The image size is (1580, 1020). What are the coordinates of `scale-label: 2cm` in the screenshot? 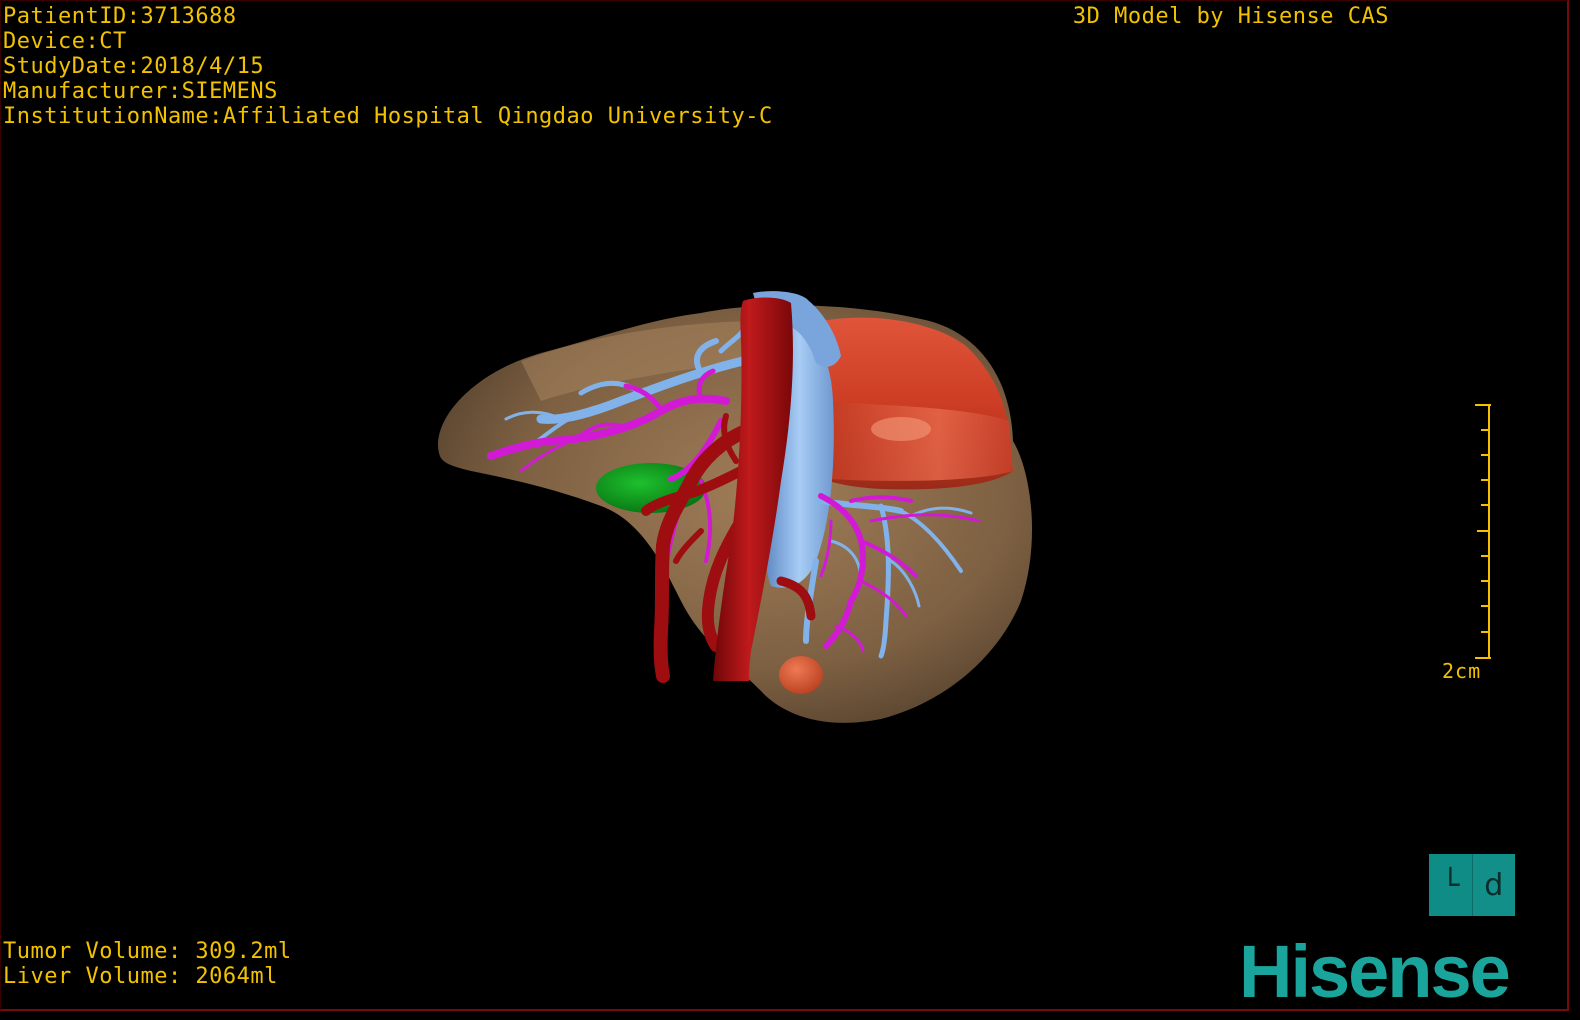 It's located at (1462, 671).